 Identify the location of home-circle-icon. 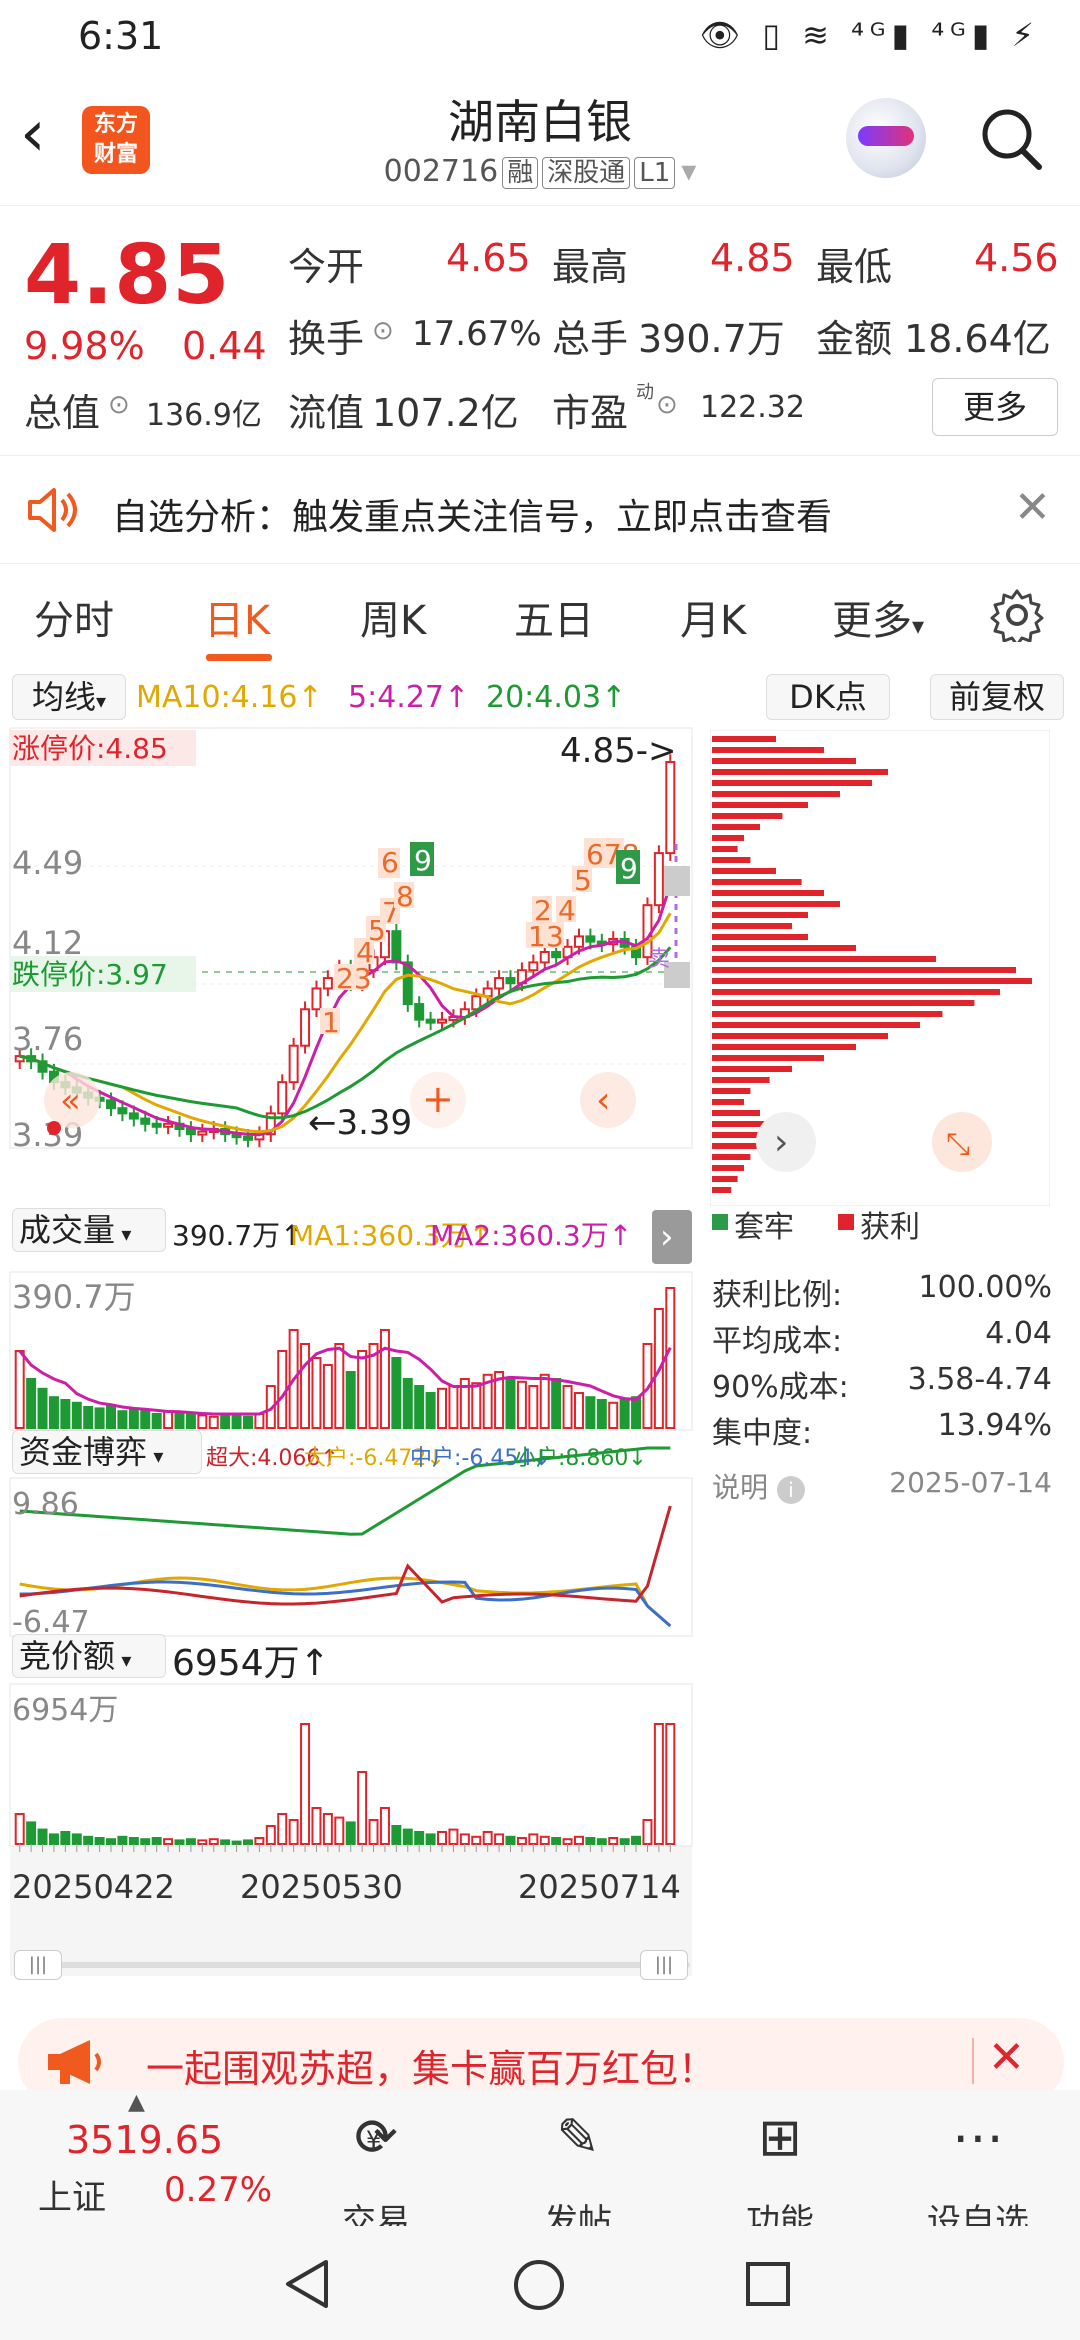
(539, 2285).